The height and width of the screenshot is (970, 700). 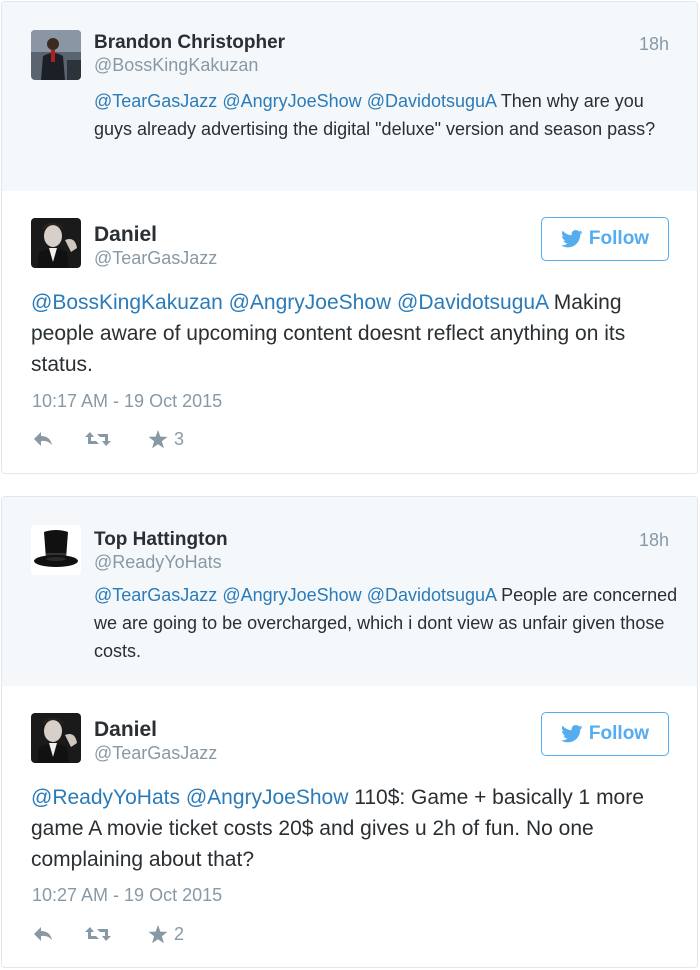 I want to click on favorite-button: 2, so click(x=166, y=934).